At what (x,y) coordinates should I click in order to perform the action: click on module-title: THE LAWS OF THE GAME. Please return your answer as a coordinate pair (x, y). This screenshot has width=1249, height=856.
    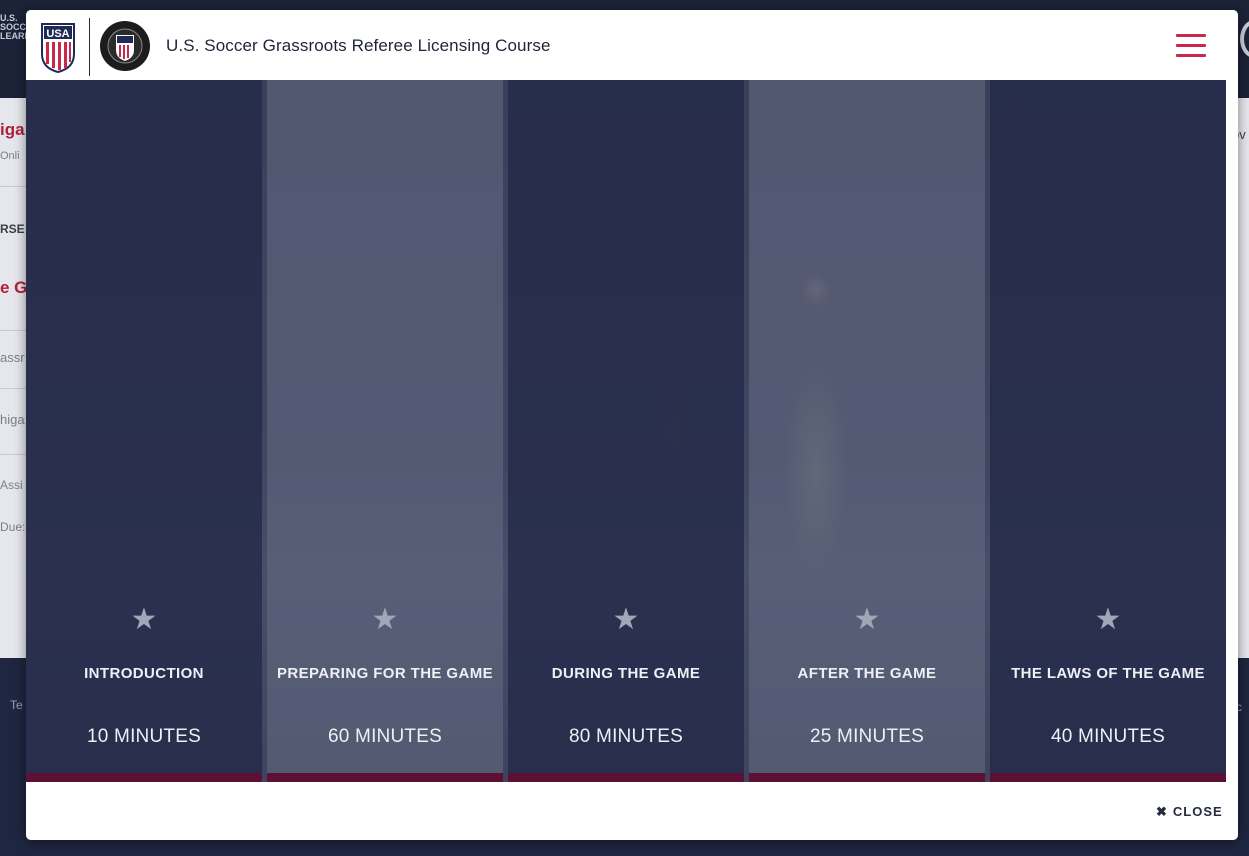
    Looking at the image, I should click on (1108, 673).